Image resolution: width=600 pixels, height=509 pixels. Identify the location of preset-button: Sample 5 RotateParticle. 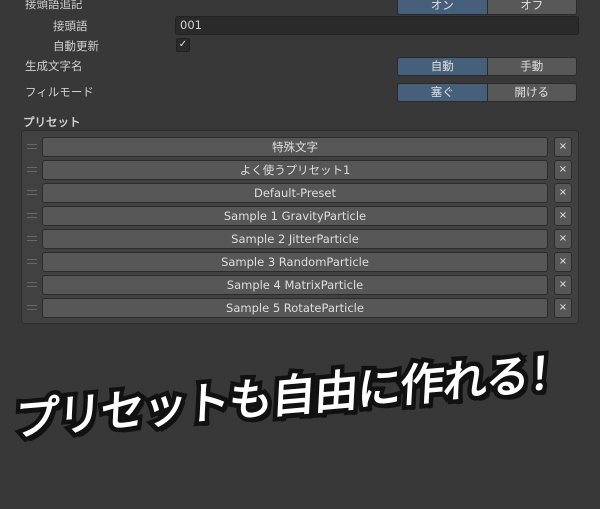
(295, 308).